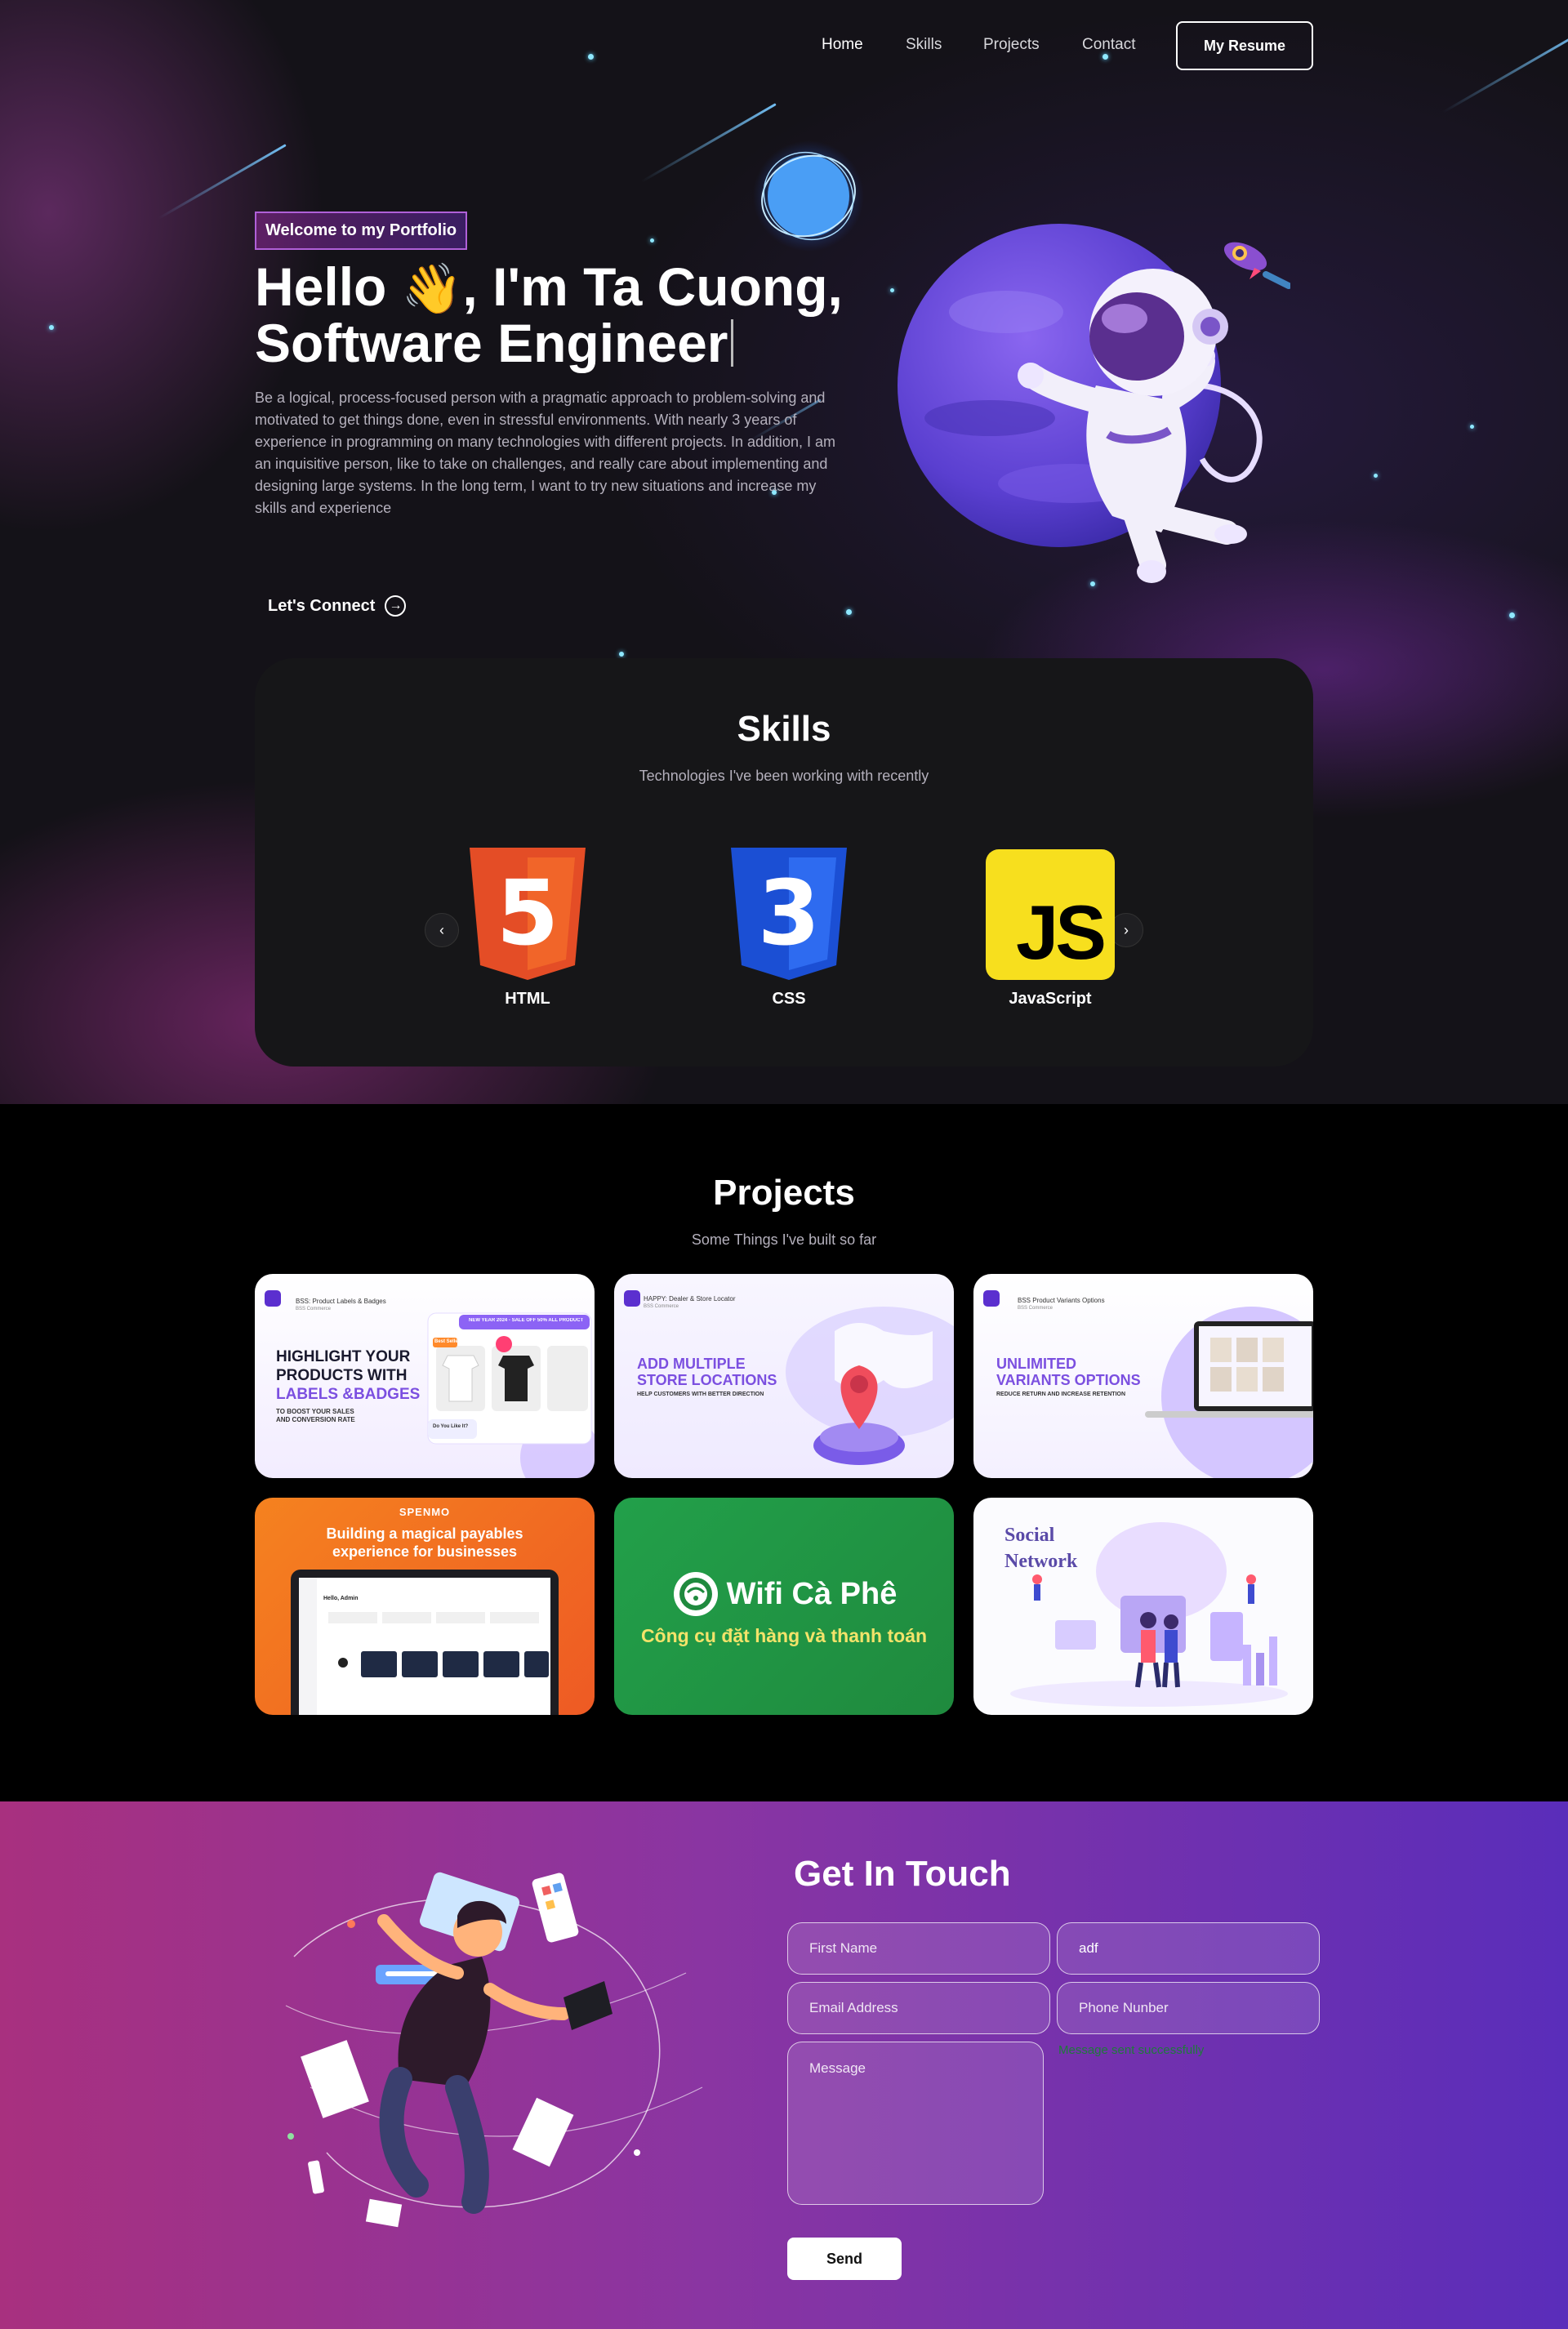  Describe the element at coordinates (732, 343) in the screenshot. I see `typing-caret` at that location.